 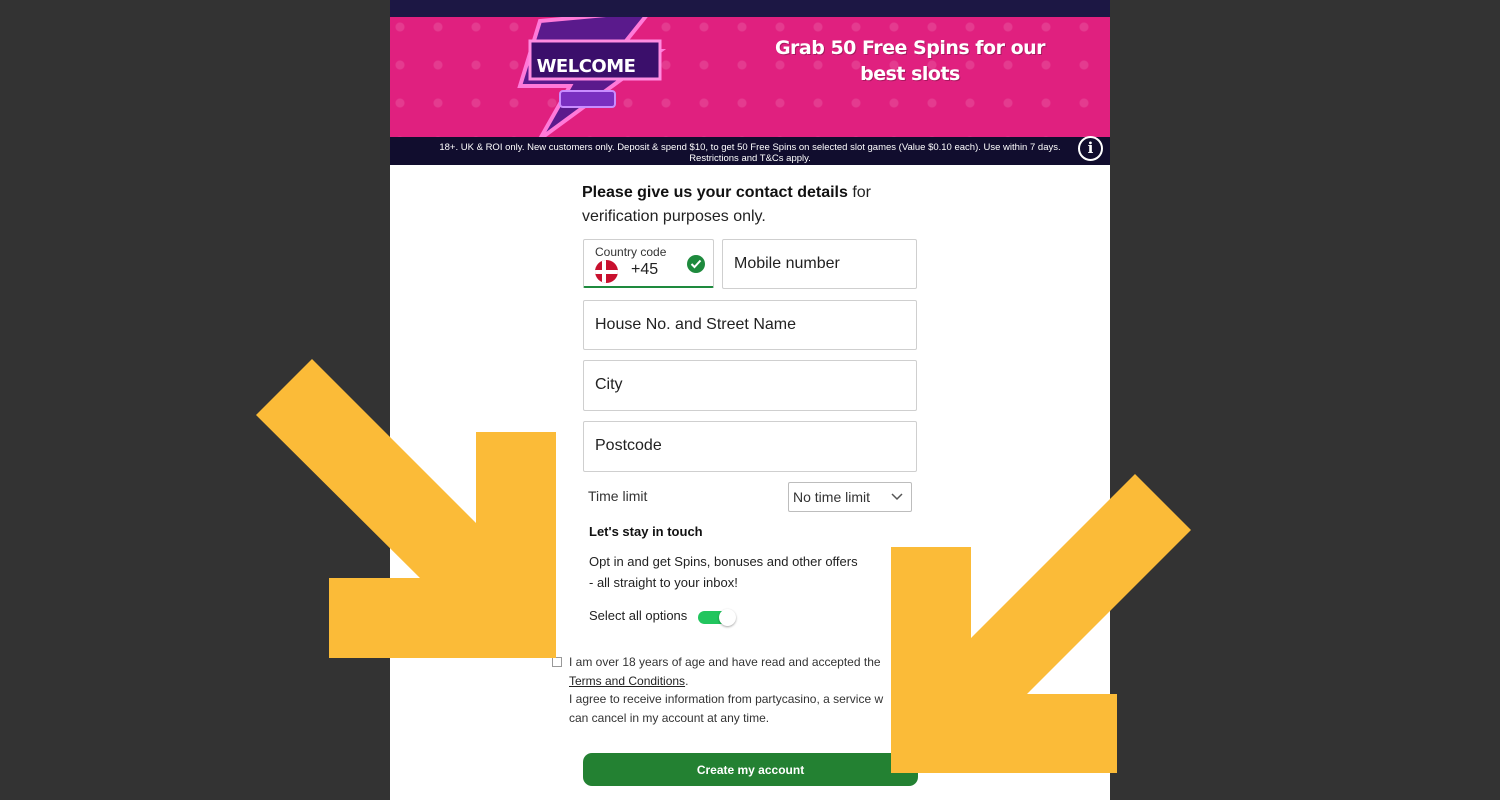 What do you see at coordinates (631, 252) in the screenshot?
I see `country-code-label: Country code` at bounding box center [631, 252].